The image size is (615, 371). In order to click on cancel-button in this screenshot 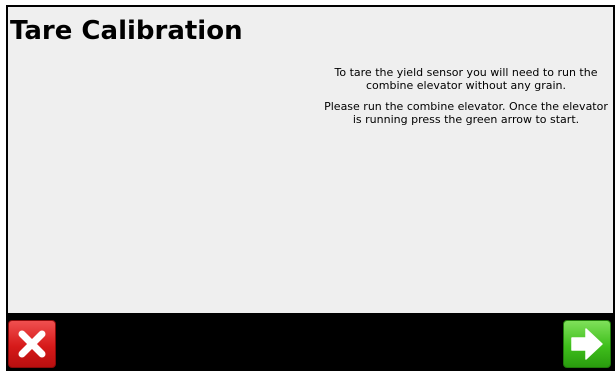, I will do `click(32, 344)`.